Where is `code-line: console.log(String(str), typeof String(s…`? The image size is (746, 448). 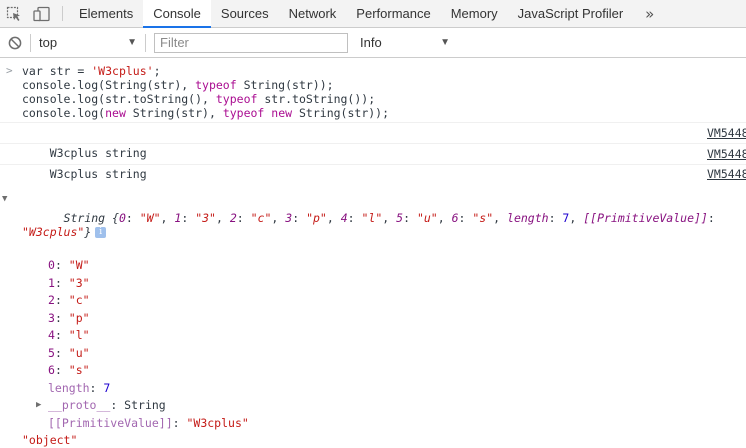
code-line: console.log(String(str), typeof String(s… is located at coordinates (384, 85).